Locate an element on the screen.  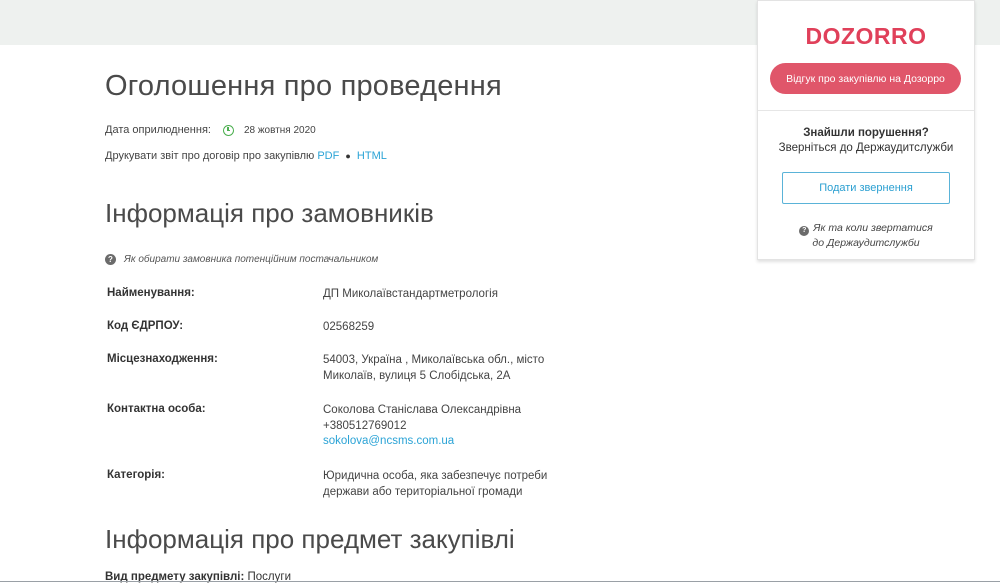
contact-phone: +380512769012 is located at coordinates (365, 425).